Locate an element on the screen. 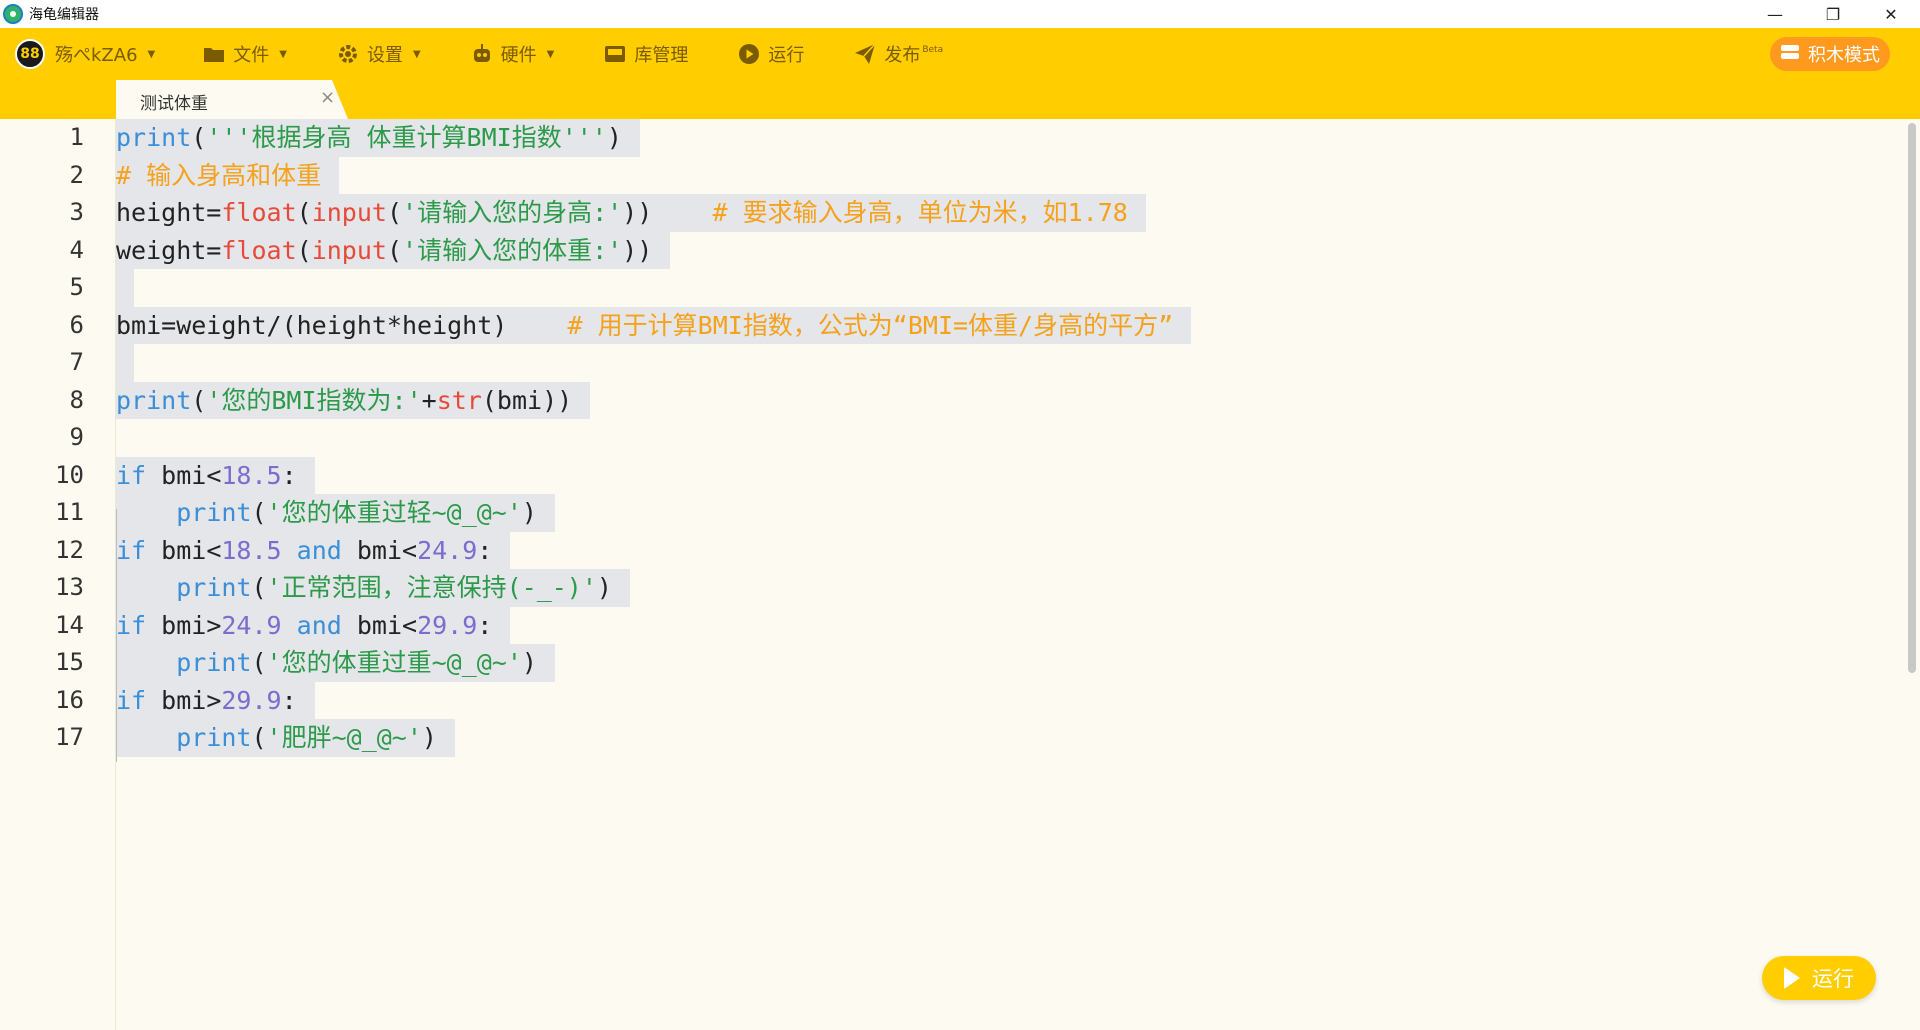 Image resolution: width=1920 pixels, height=1030 pixels. line-number: 1 is located at coordinates (76, 137).